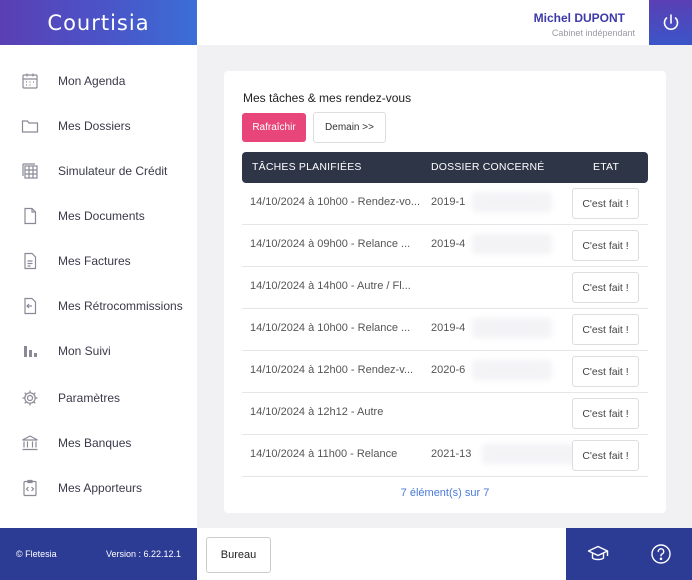 The height and width of the screenshot is (580, 692). I want to click on sidebar-item-simulateur: Simulateur de Crédit, so click(98, 171).